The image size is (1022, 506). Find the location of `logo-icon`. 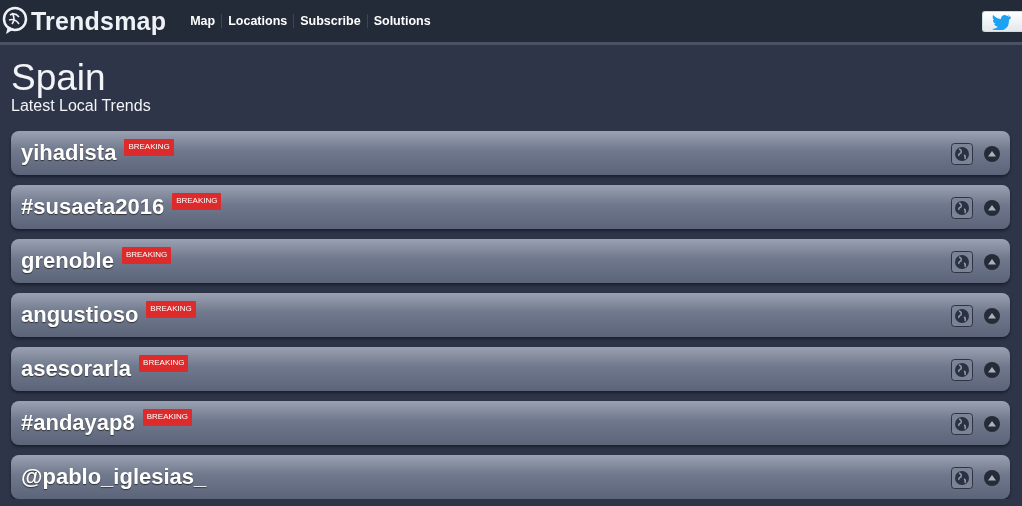

logo-icon is located at coordinates (15, 21).